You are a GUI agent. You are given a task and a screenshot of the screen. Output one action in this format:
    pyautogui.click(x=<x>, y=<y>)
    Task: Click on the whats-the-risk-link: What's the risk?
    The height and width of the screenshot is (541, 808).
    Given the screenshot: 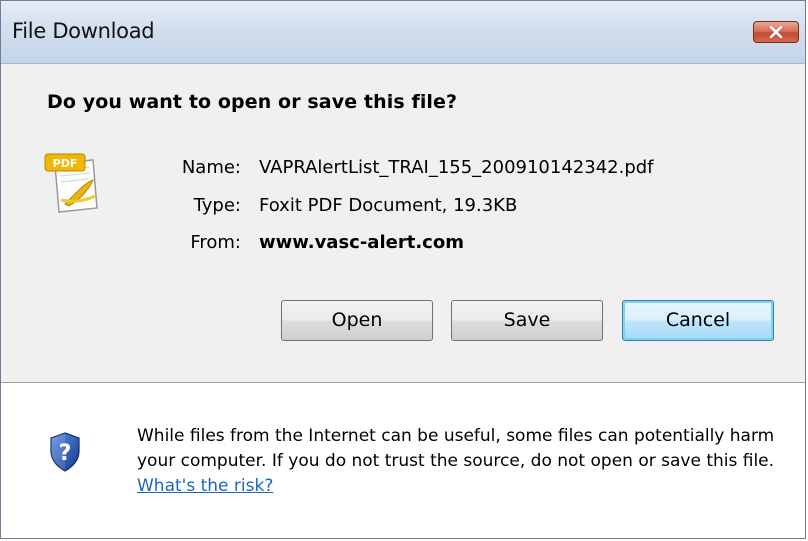 What is the action you would take?
    pyautogui.click(x=205, y=486)
    